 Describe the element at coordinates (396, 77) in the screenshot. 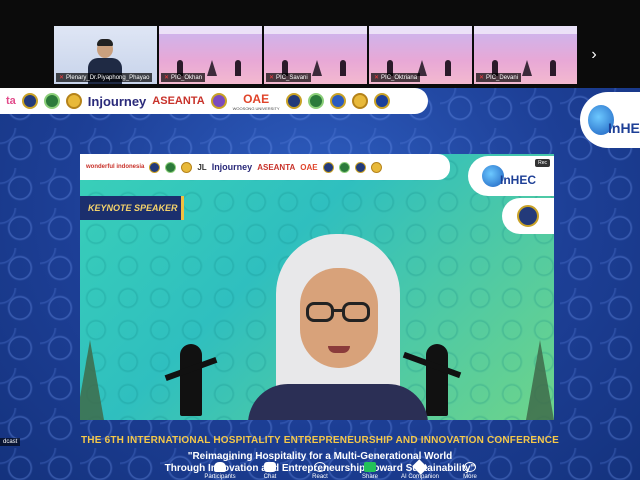

I see `participant-name: ✕ PIC_Oktriana` at that location.